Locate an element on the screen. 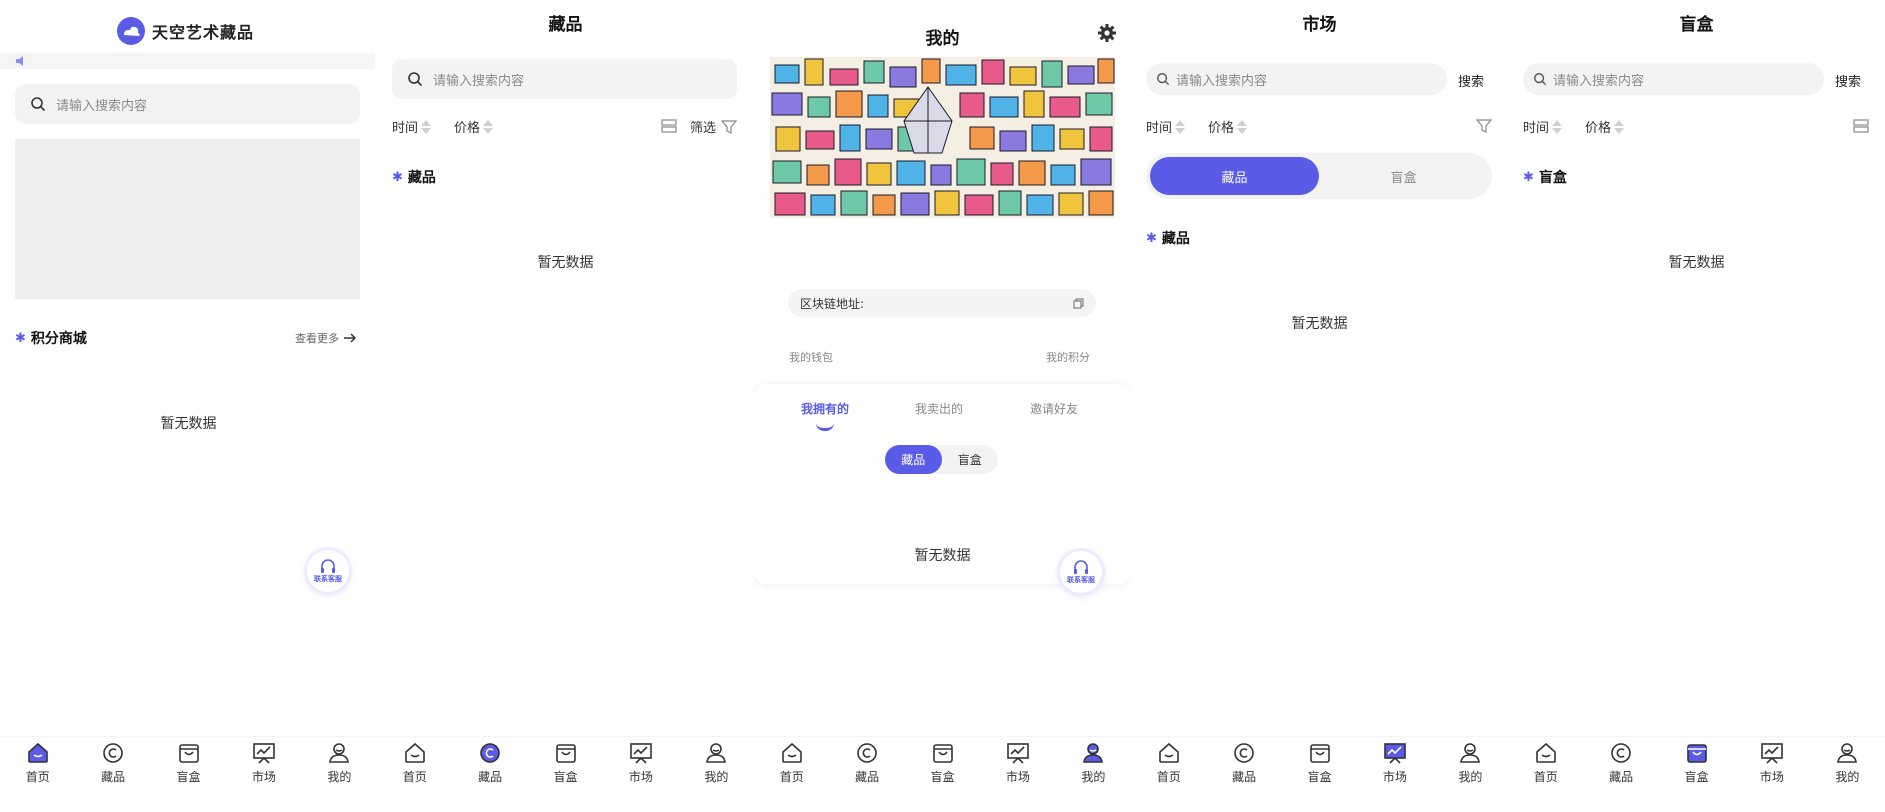 Image resolution: width=1885 pixels, height=812 pixels. collection-section-title: 藏品 is located at coordinates (1175, 239).